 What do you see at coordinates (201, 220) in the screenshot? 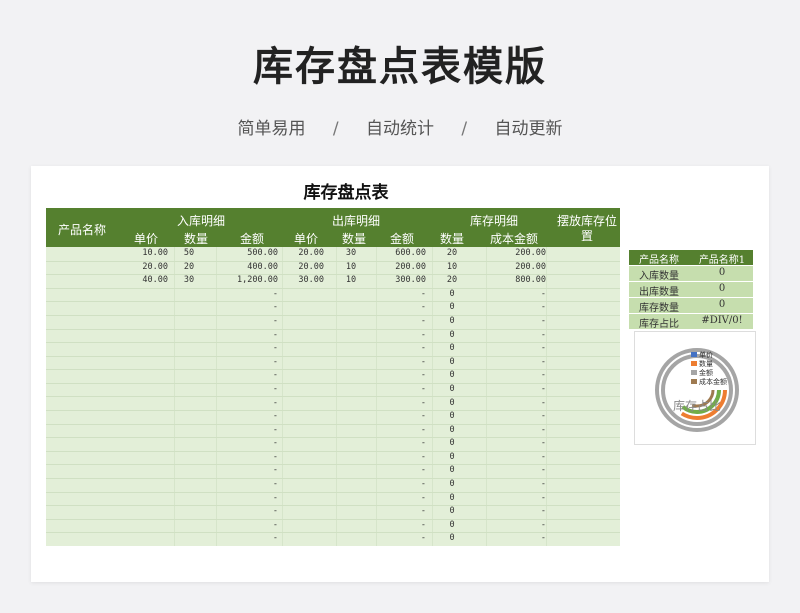
I see `header-in-group: 入库明细` at bounding box center [201, 220].